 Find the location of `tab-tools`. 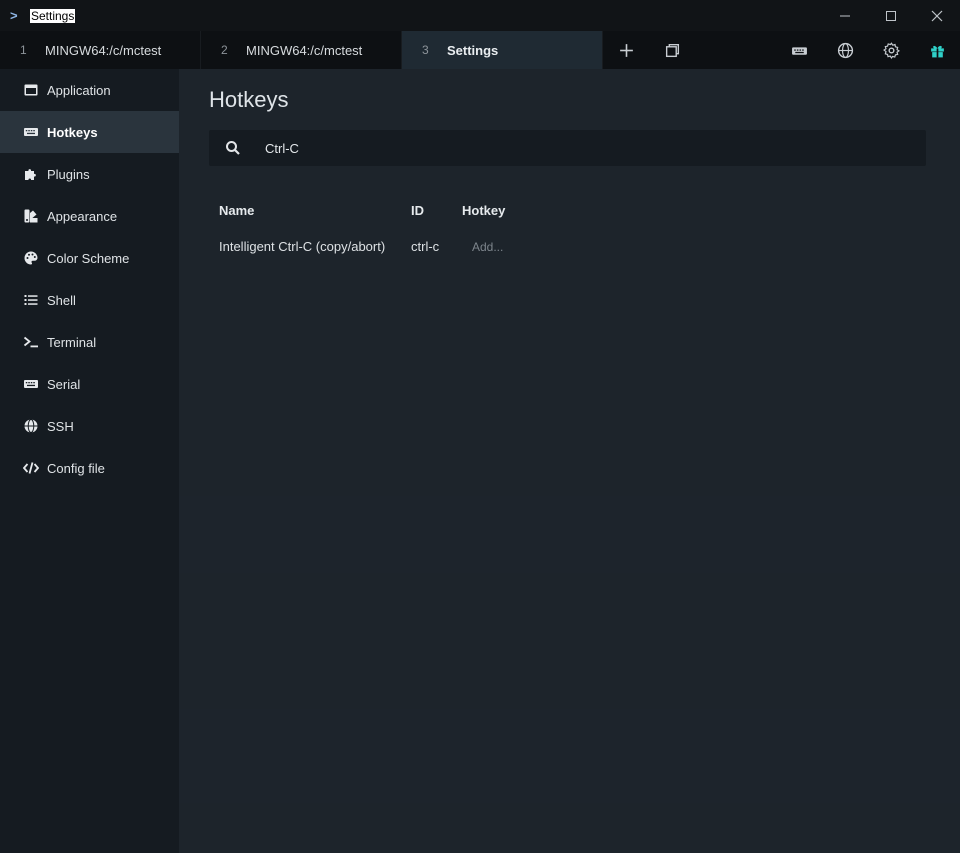

tab-tools is located at coordinates (649, 50).